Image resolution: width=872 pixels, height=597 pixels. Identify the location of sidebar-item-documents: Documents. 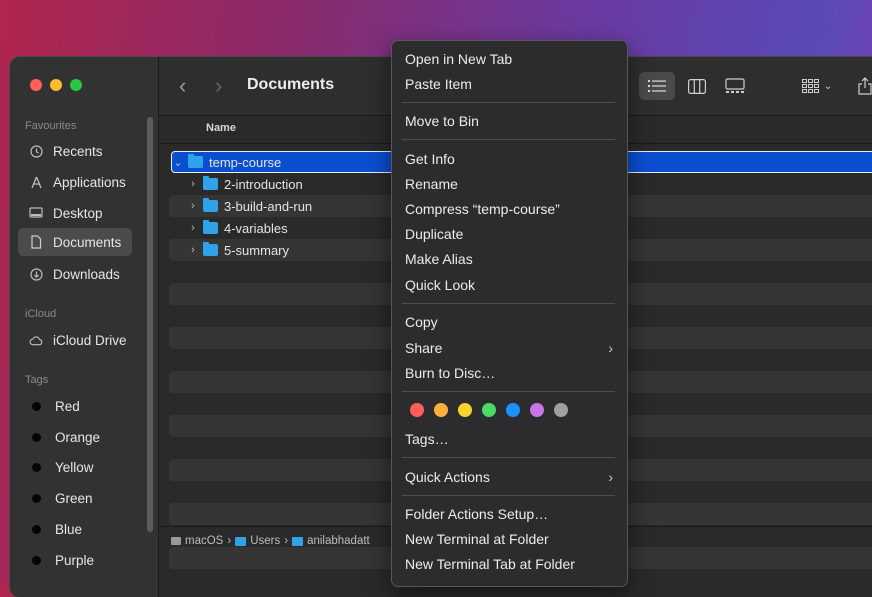
(75, 242).